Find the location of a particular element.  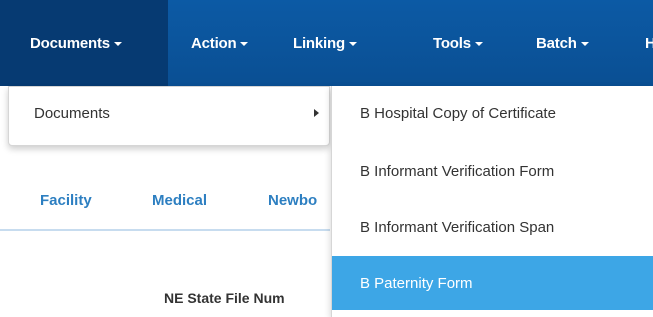

nav-help-label: H is located at coordinates (649, 43).